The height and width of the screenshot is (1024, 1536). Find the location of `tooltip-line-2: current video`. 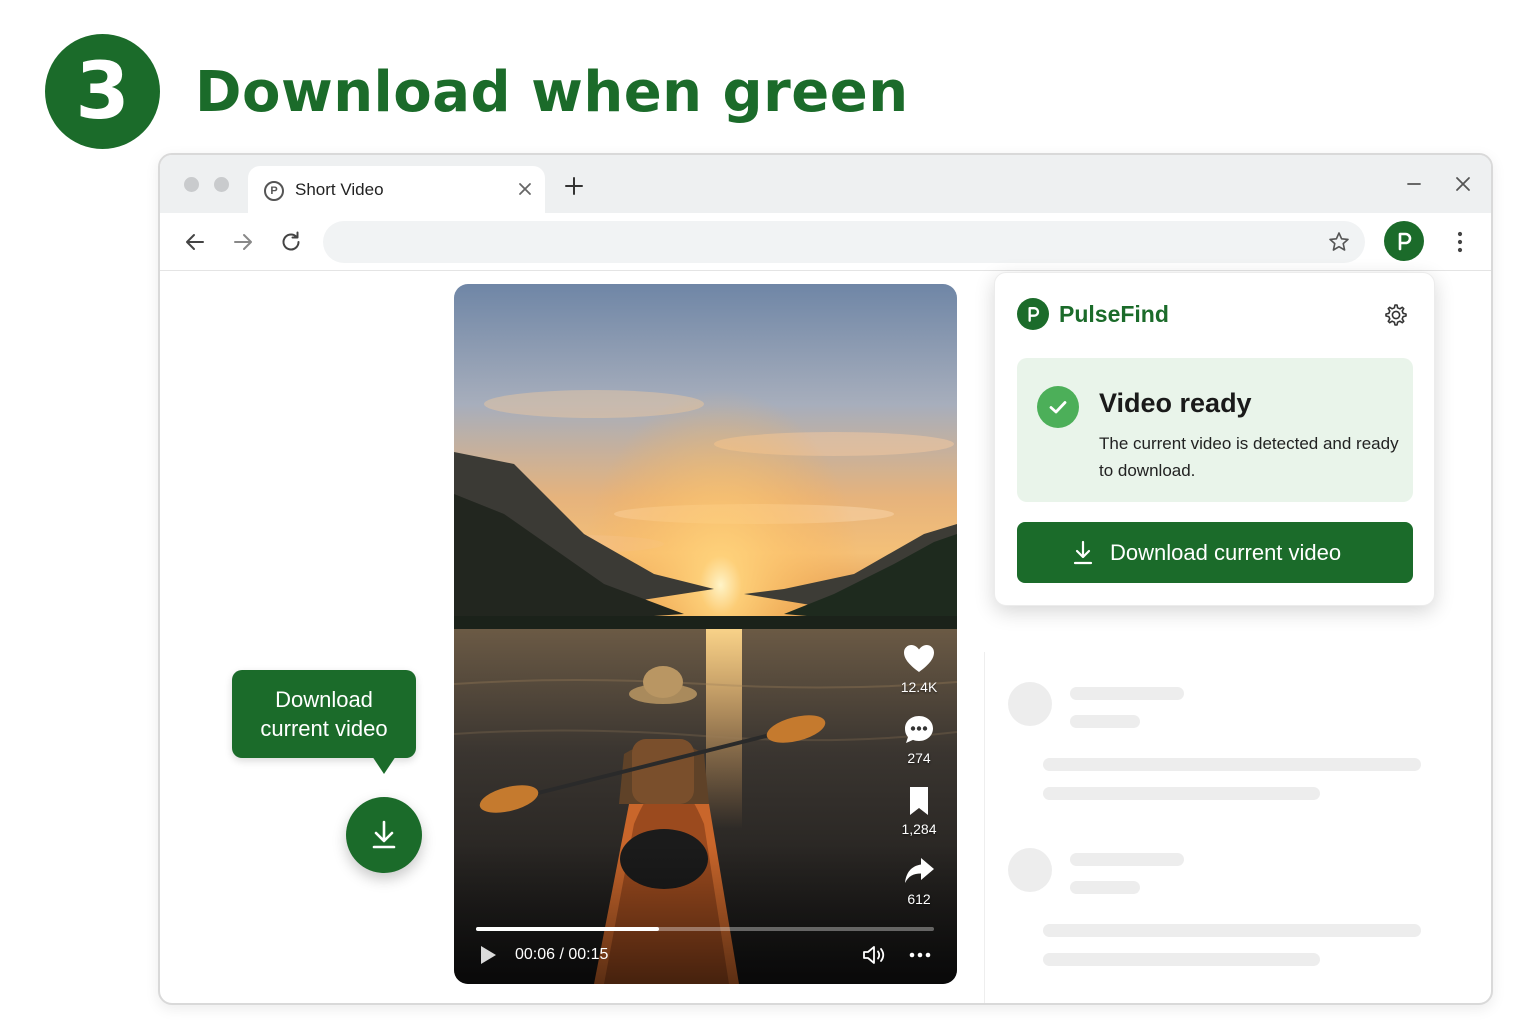

tooltip-line-2: current video is located at coordinates (324, 728).